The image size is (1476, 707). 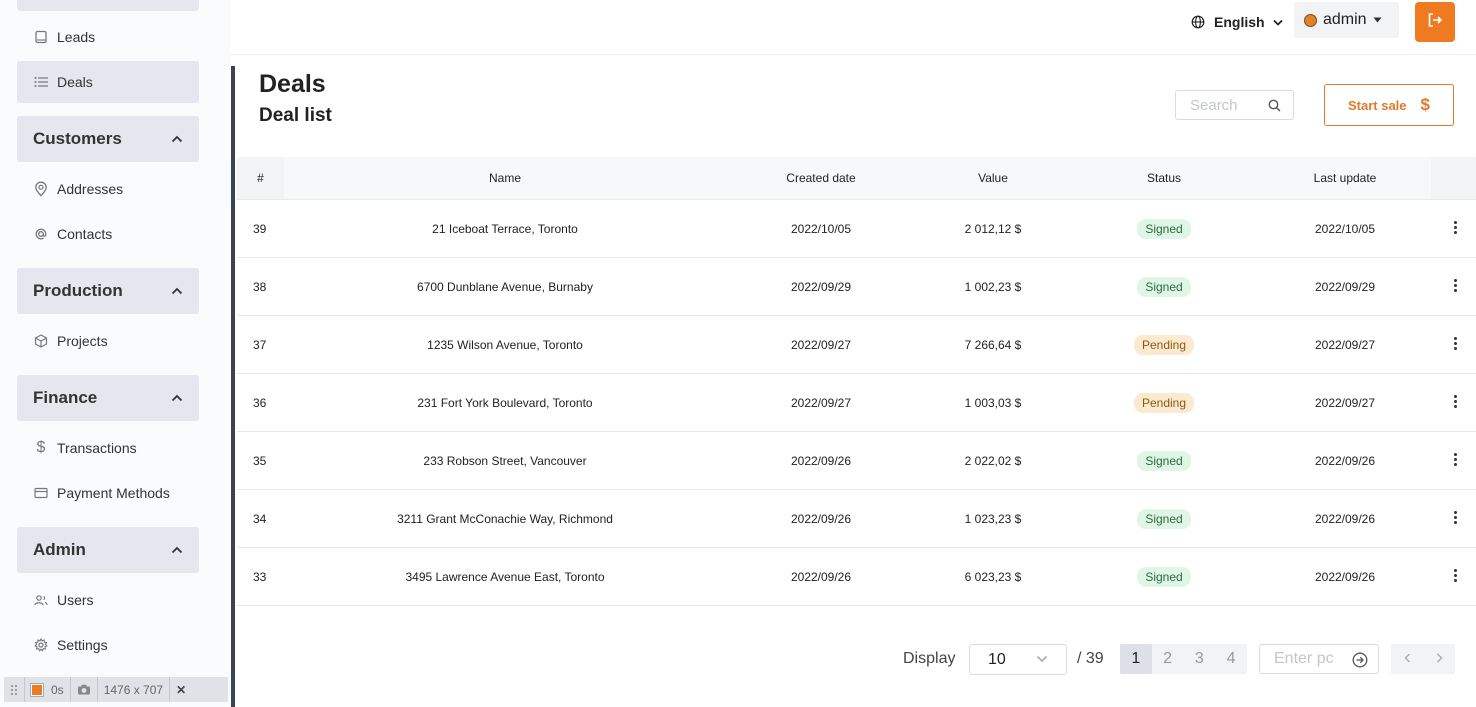 What do you see at coordinates (108, 37) in the screenshot?
I see `sidebar-item-leads: Leads` at bounding box center [108, 37].